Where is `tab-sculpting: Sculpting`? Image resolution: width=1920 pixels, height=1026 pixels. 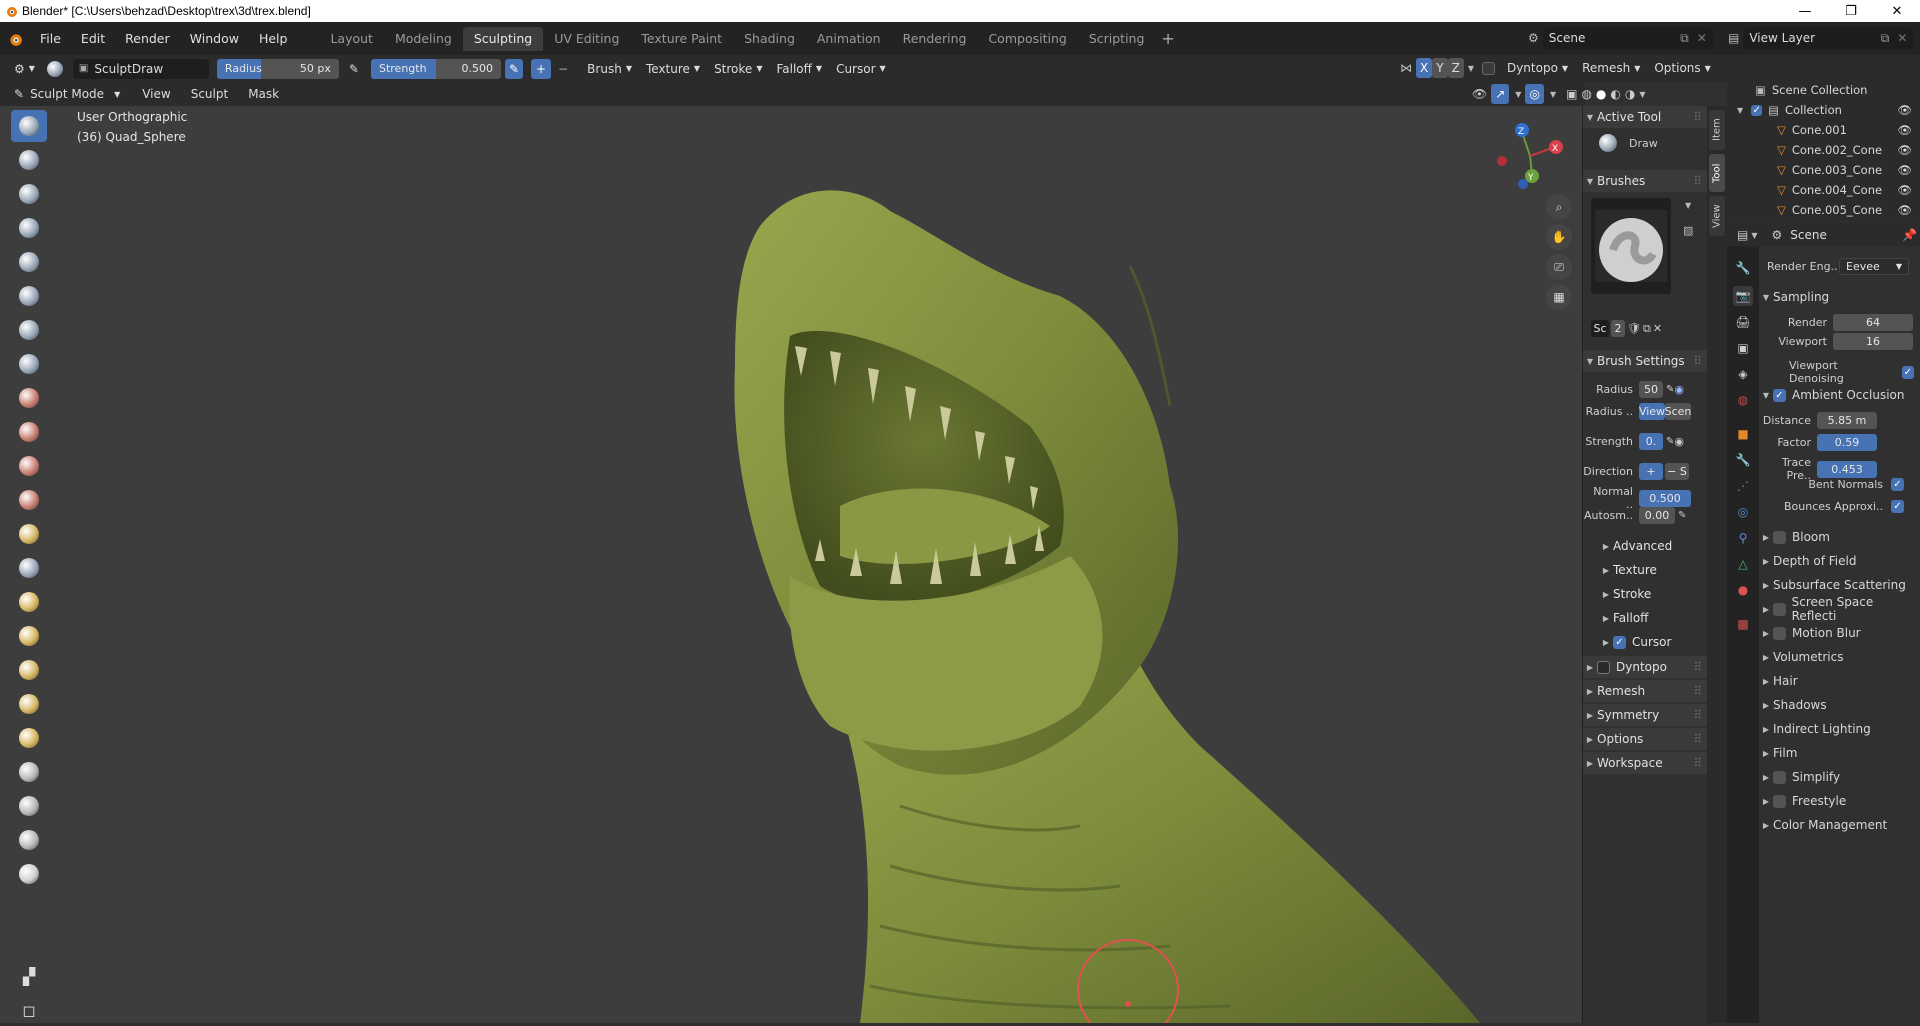
tab-sculpting: Sculpting is located at coordinates (503, 38).